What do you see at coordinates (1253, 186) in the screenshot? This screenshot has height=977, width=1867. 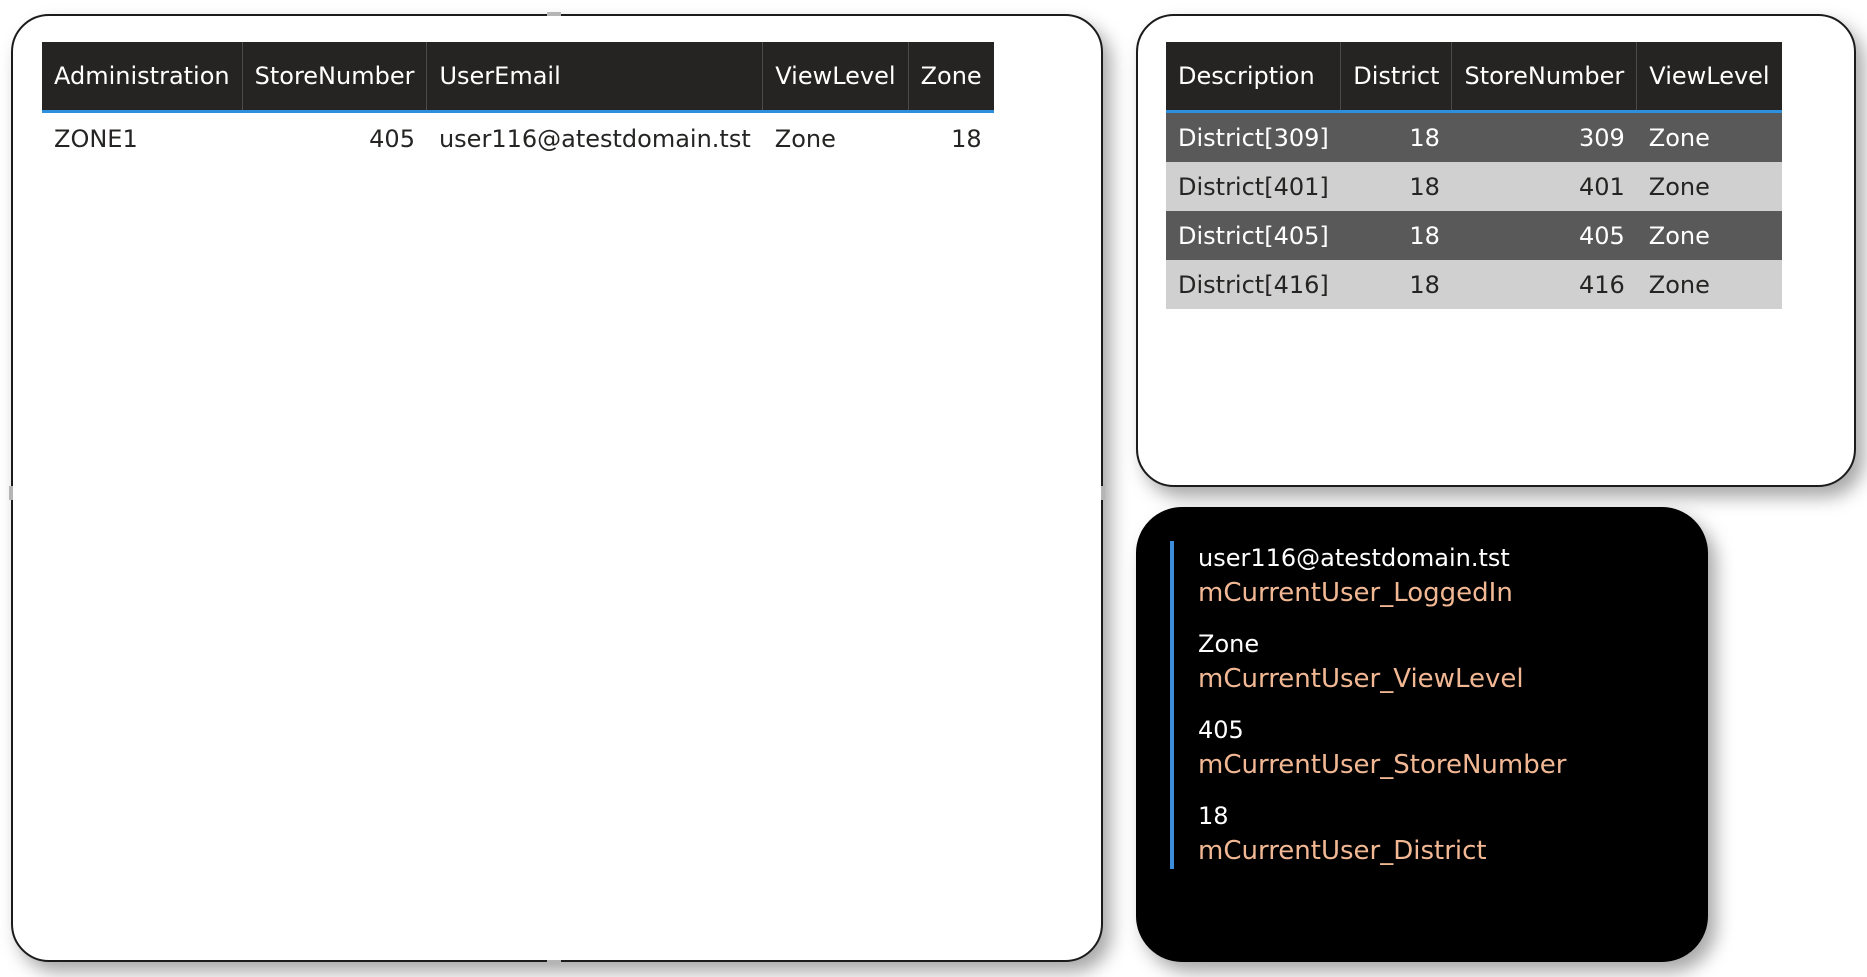 I see `cell-description: District[401]` at bounding box center [1253, 186].